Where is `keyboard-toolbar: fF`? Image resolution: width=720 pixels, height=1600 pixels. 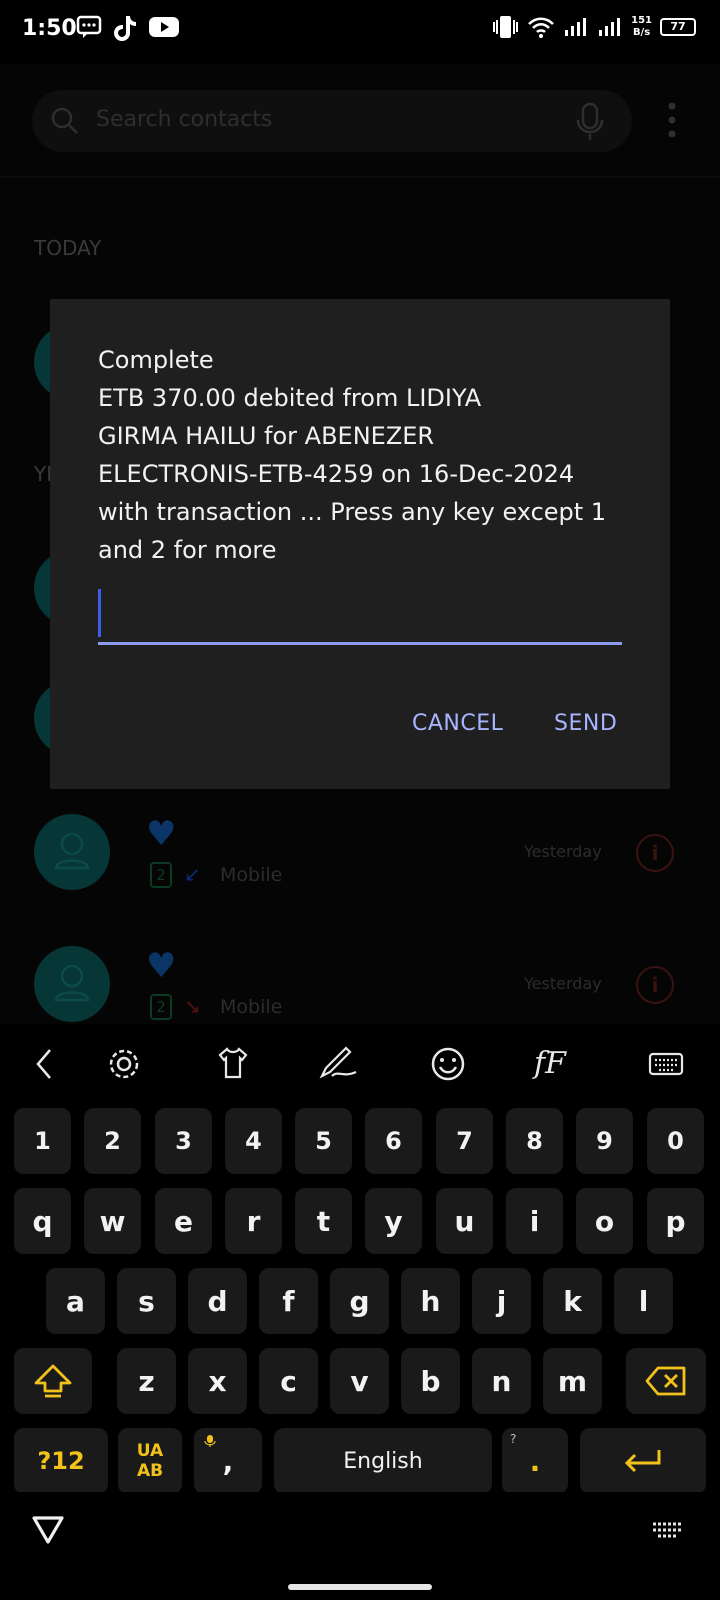
keyboard-toolbar: fF is located at coordinates (360, 1064).